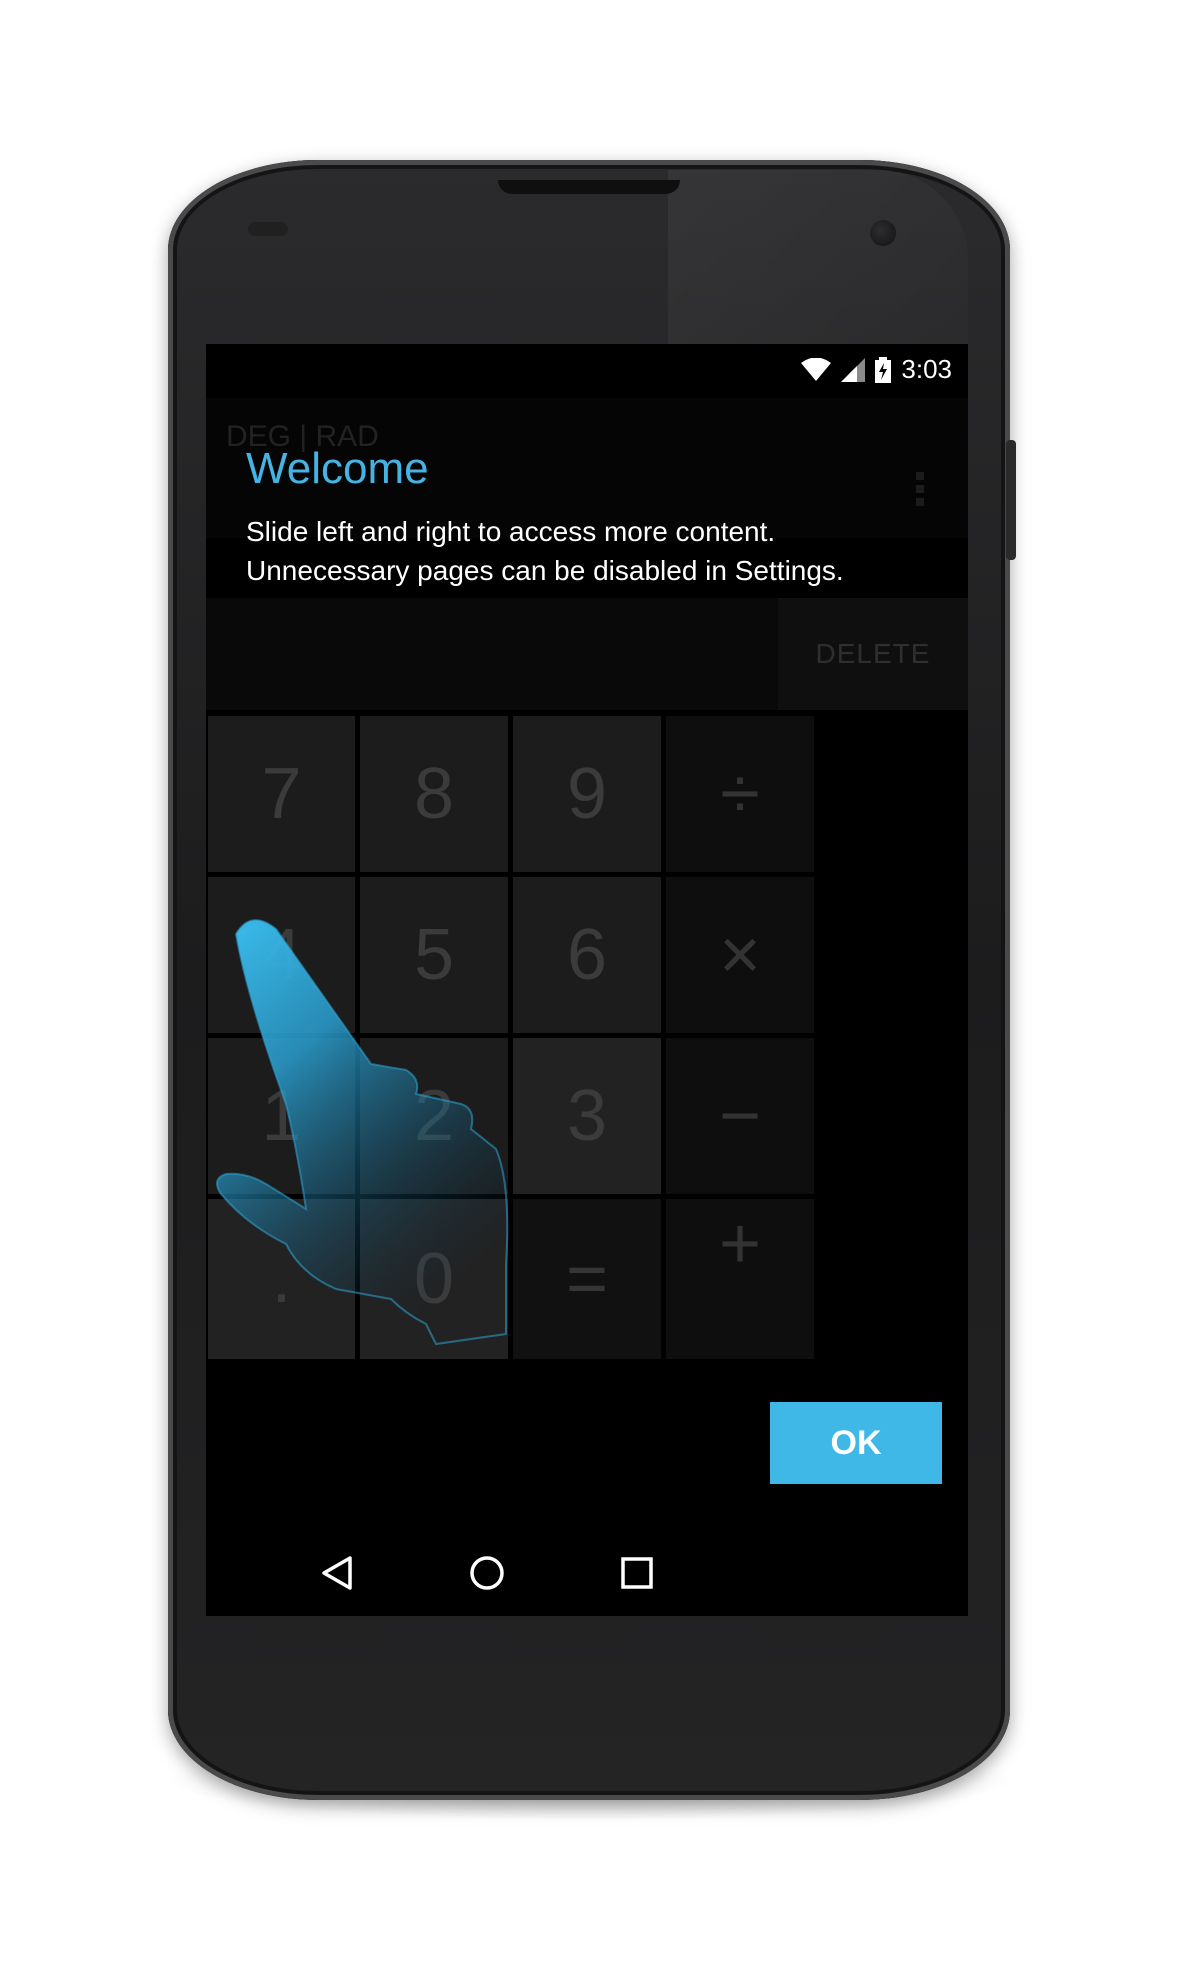 Image resolution: width=1180 pixels, height=1970 pixels. I want to click on key-1: 1, so click(281, 1116).